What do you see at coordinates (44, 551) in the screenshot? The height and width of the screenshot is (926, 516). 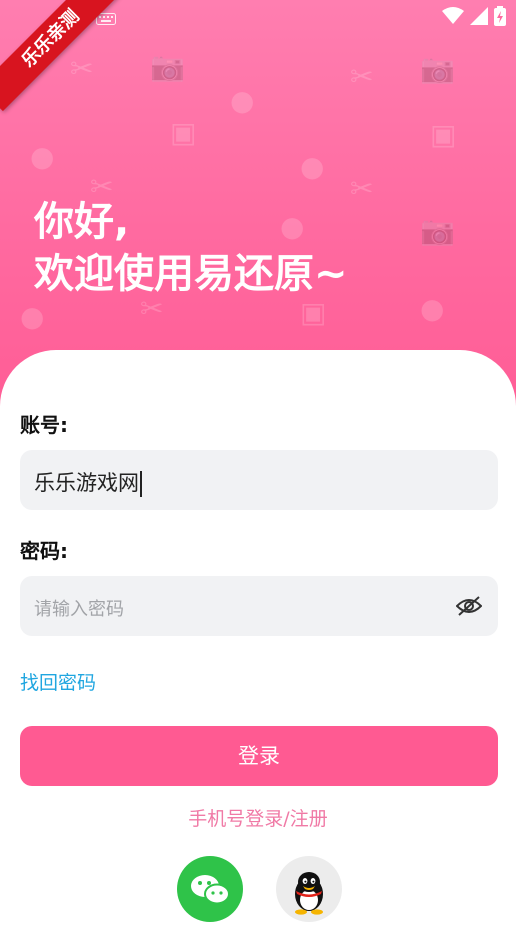 I see `password-label: 密码:` at bounding box center [44, 551].